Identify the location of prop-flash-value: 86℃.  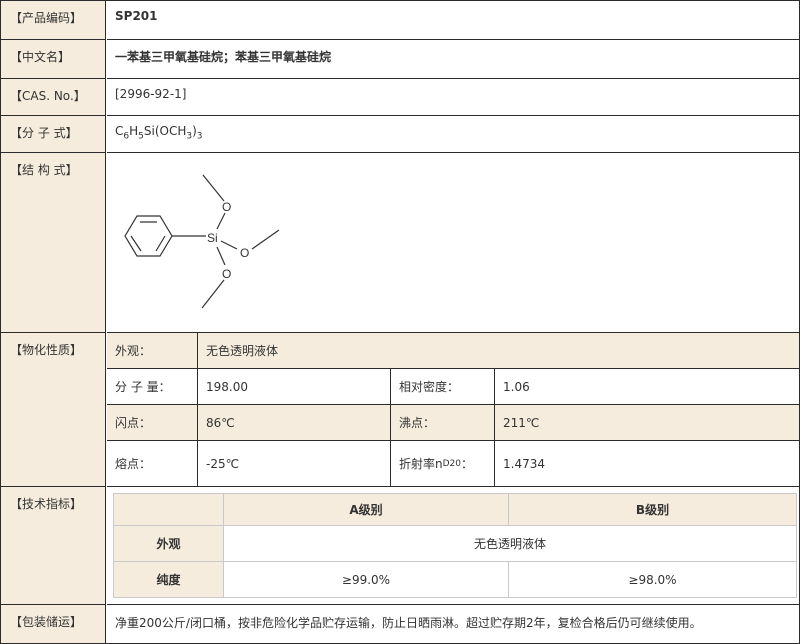
(294, 423).